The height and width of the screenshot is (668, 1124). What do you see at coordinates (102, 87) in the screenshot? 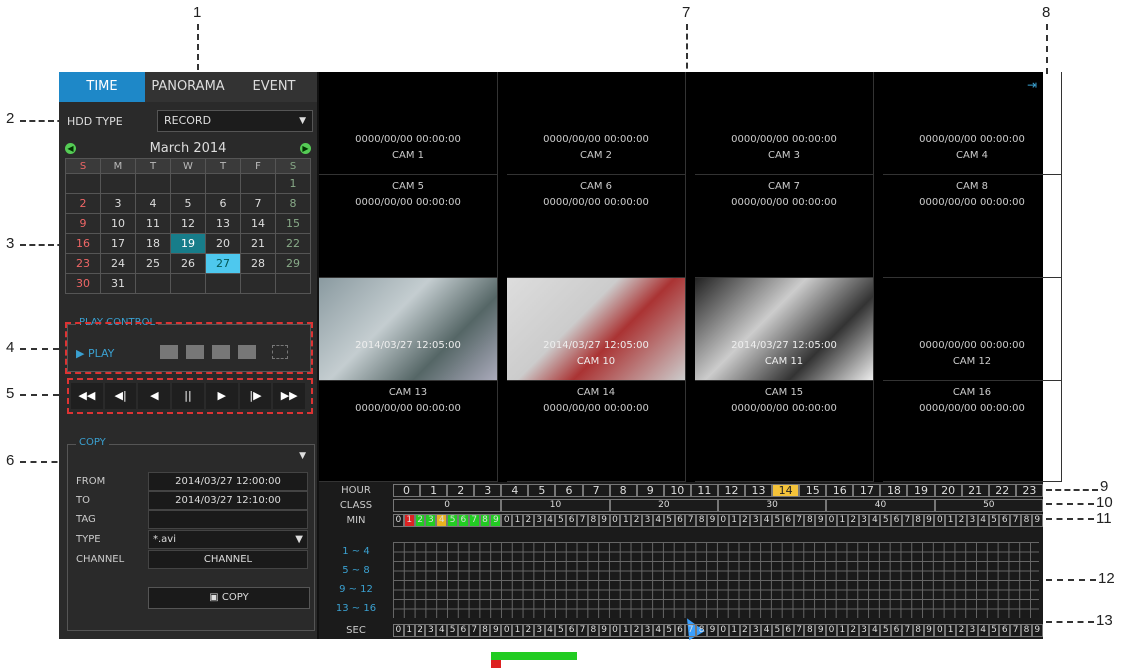
I see `tab-time: TIME` at bounding box center [102, 87].